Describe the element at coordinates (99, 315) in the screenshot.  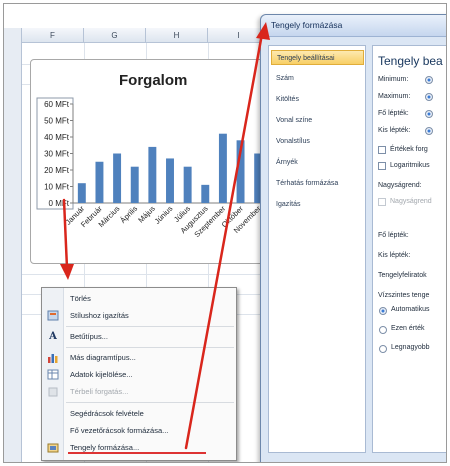
I see `menu-item-label: Stílushoz igazítás` at that location.